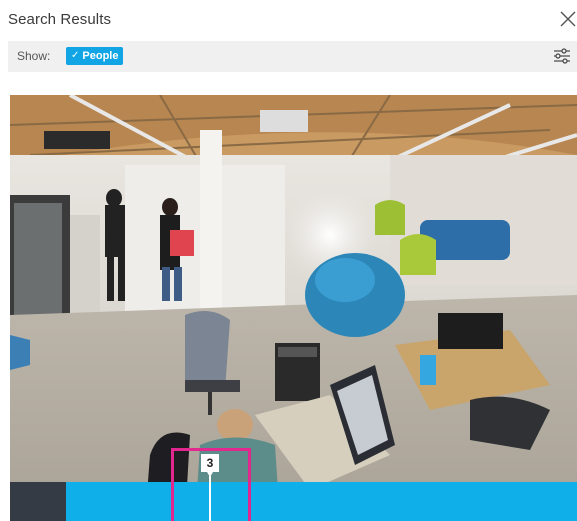  Describe the element at coordinates (75, 55) in the screenshot. I see `check-icon: ✓` at that location.